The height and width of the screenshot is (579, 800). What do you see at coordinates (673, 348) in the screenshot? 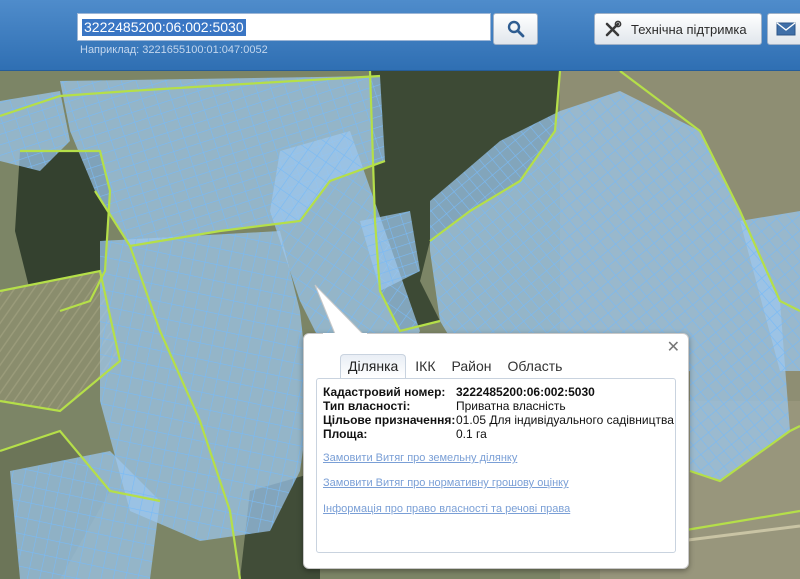
I see `close-icon: ✕` at bounding box center [673, 348].